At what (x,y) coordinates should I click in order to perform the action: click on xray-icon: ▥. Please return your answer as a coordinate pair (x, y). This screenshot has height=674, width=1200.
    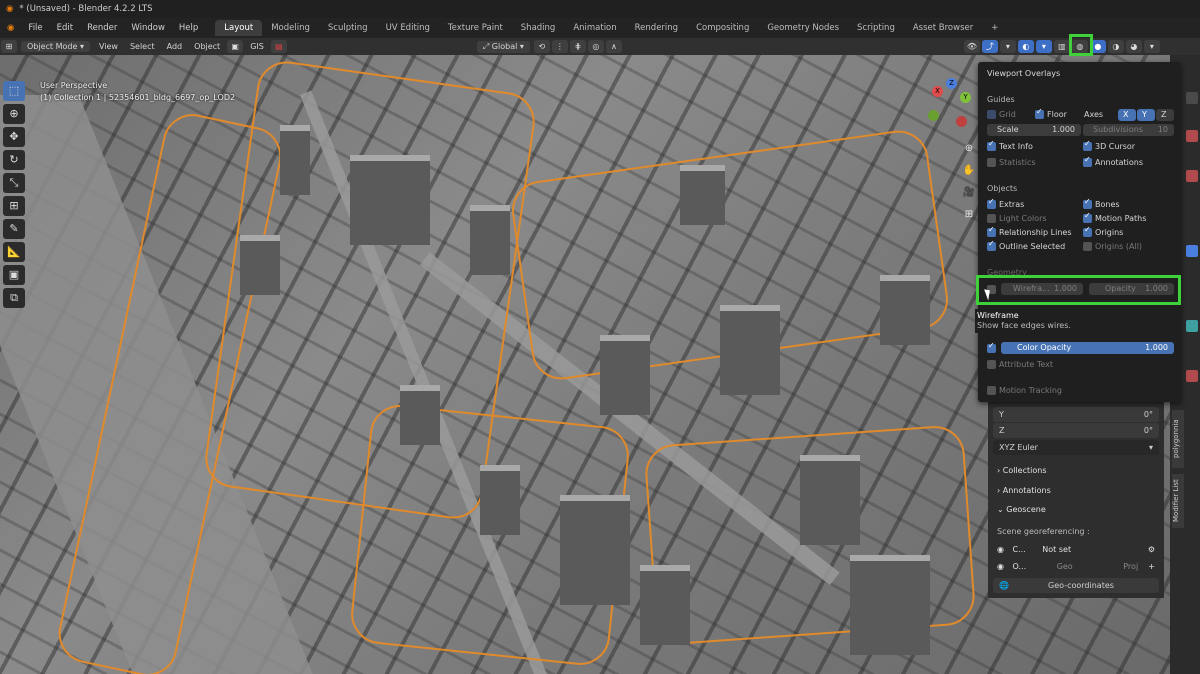
    Looking at the image, I should click on (1061, 46).